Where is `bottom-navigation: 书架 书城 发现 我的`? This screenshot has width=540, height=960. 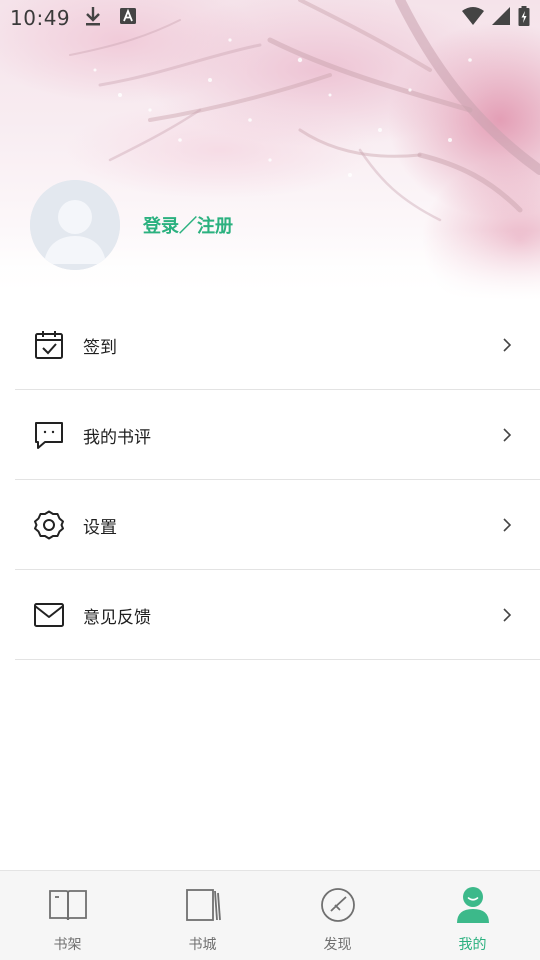
bottom-navigation: 书架 书城 发现 我的 is located at coordinates (270, 915).